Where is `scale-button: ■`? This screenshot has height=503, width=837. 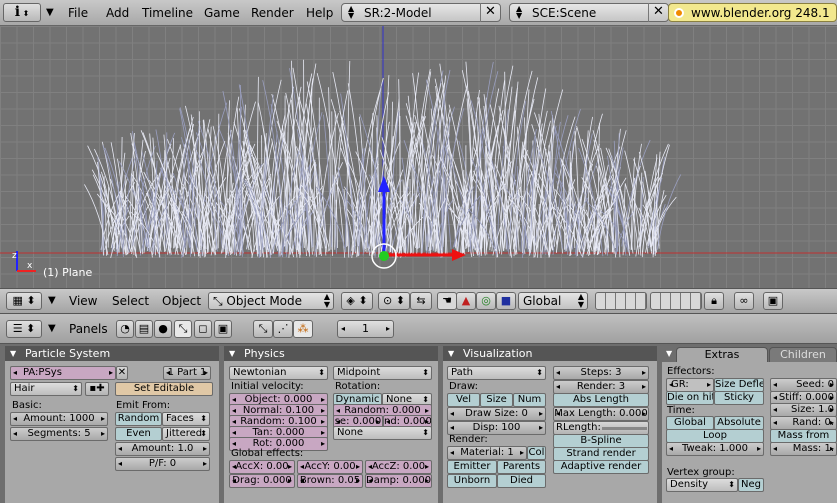
scale-button: ■ is located at coordinates (506, 301).